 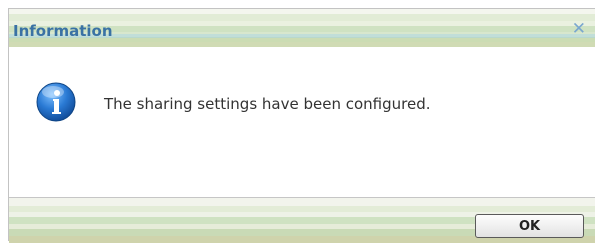 I want to click on dialog-title: Information, so click(x=63, y=31).